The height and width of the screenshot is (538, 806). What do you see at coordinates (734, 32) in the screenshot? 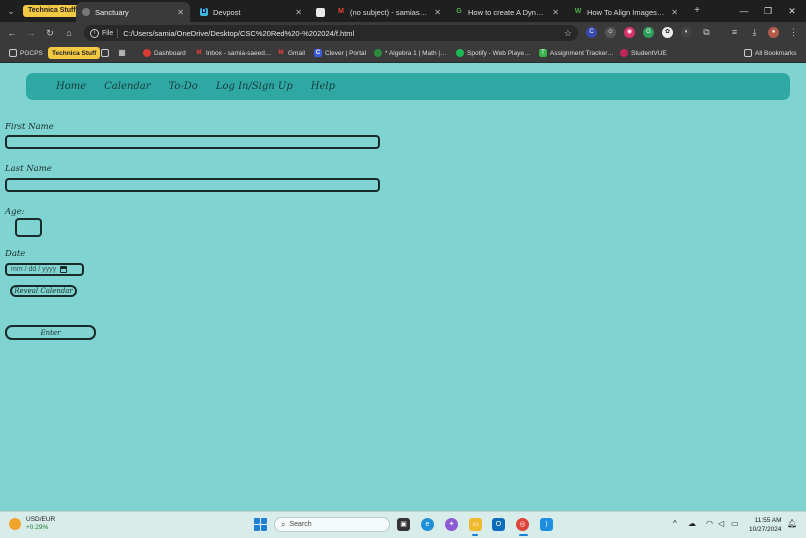
I see `reading-list-icon: ≡` at bounding box center [734, 32].